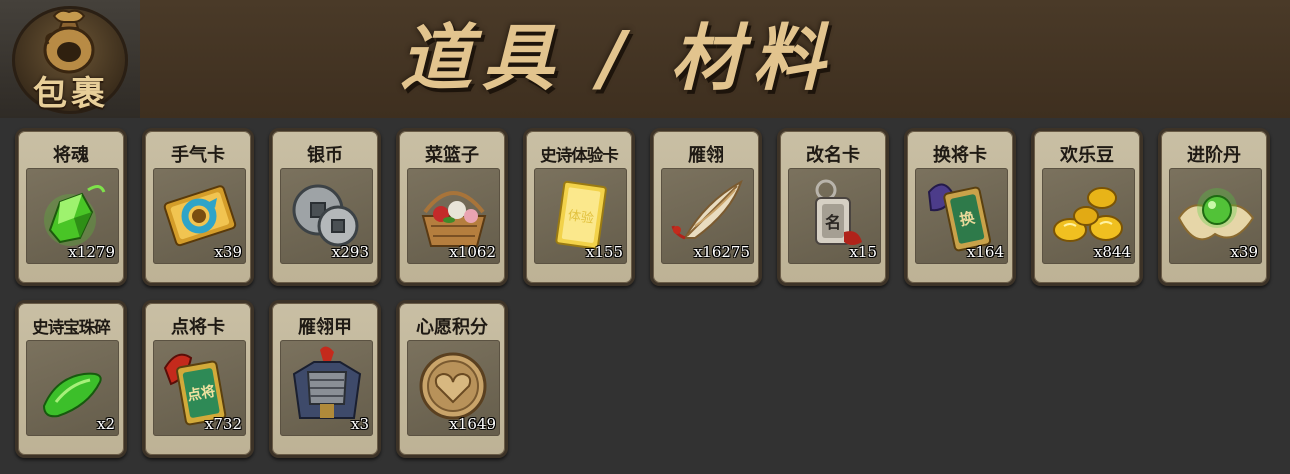 The height and width of the screenshot is (474, 1290). I want to click on item-card-gaimingka: 改名卡 名 x15, so click(833, 207).